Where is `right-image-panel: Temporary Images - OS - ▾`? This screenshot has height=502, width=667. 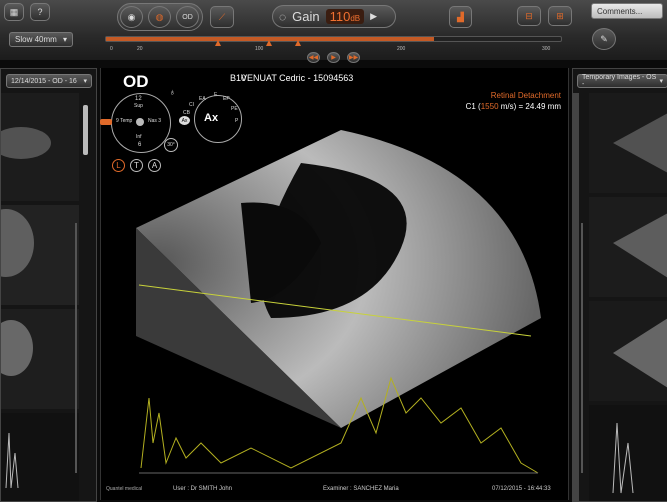
right-image-panel: Temporary Images - OS - ▾ is located at coordinates (619, 285).